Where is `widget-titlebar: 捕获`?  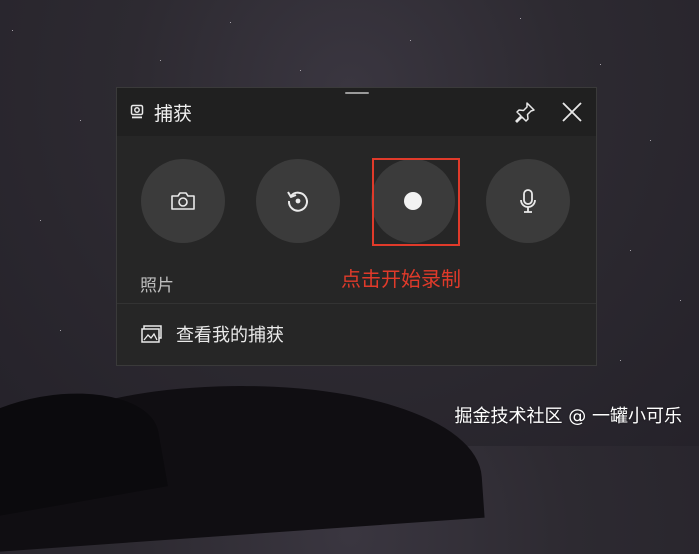
widget-titlebar: 捕获 is located at coordinates (356, 112).